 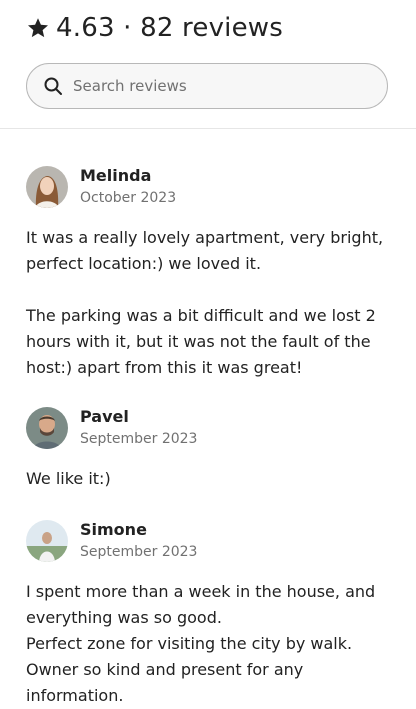 I want to click on rating-summary: 4.63 · 82 reviews, so click(x=154, y=28).